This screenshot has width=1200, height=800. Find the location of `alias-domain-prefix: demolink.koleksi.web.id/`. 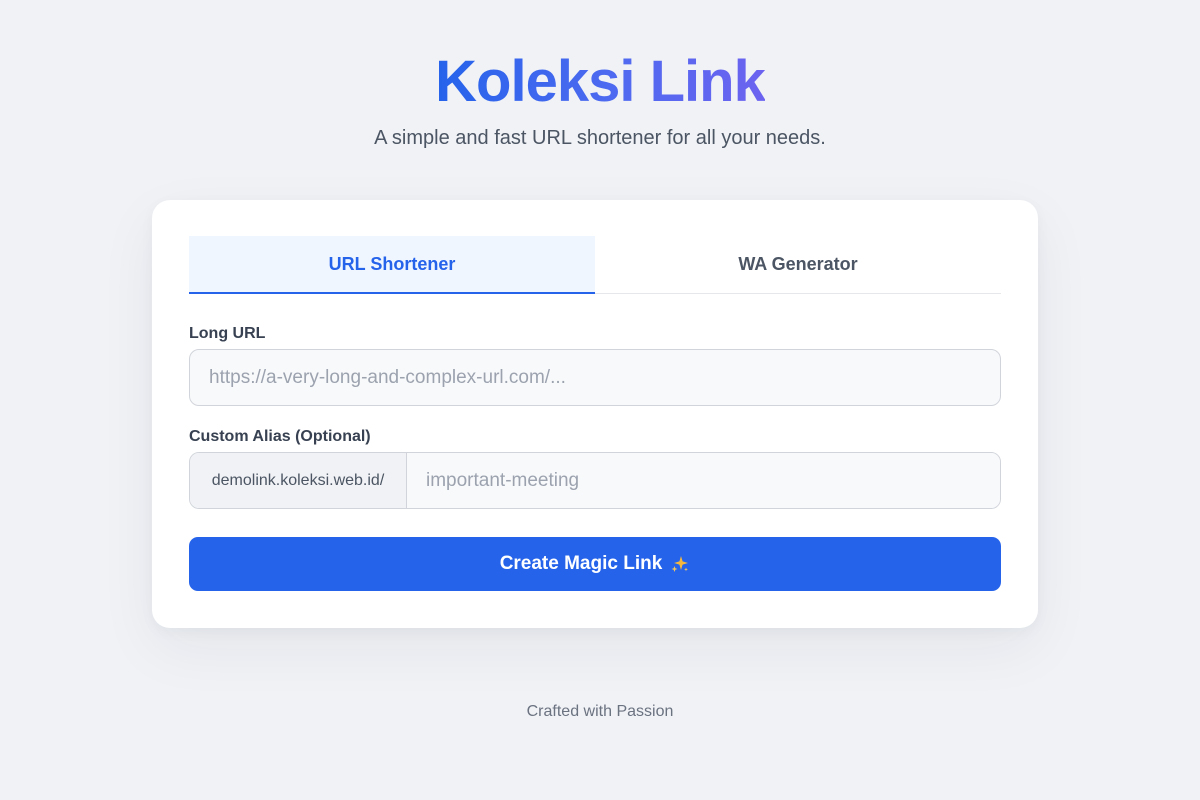

alias-domain-prefix: demolink.koleksi.web.id/ is located at coordinates (298, 480).